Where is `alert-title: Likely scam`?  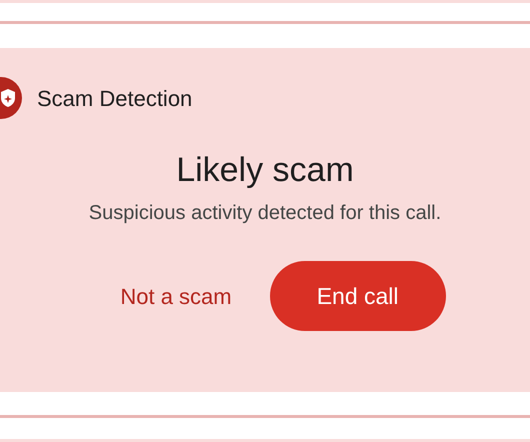 alert-title: Likely scam is located at coordinates (265, 170).